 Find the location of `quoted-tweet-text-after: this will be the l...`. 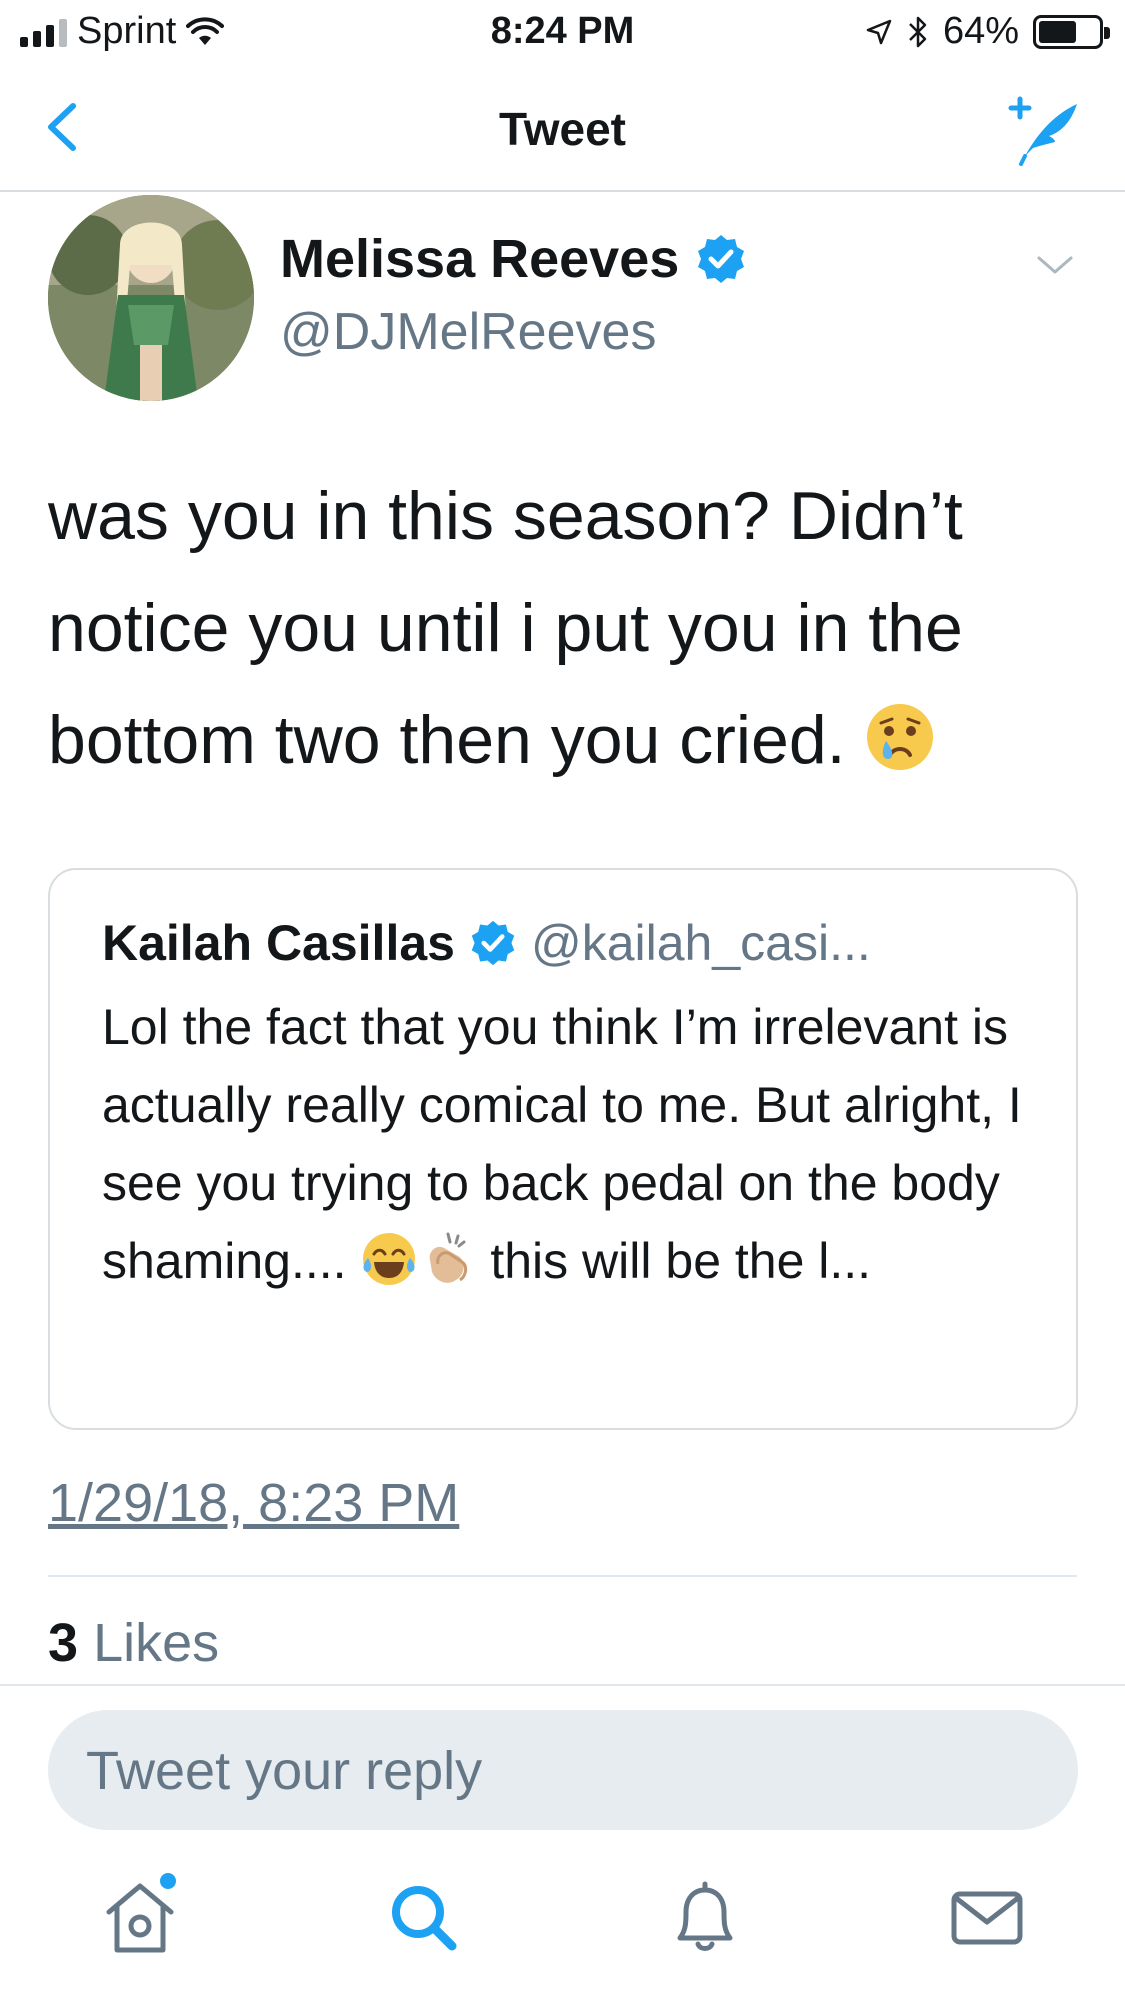

quoted-tweet-text-after: this will be the l... is located at coordinates (674, 1261).